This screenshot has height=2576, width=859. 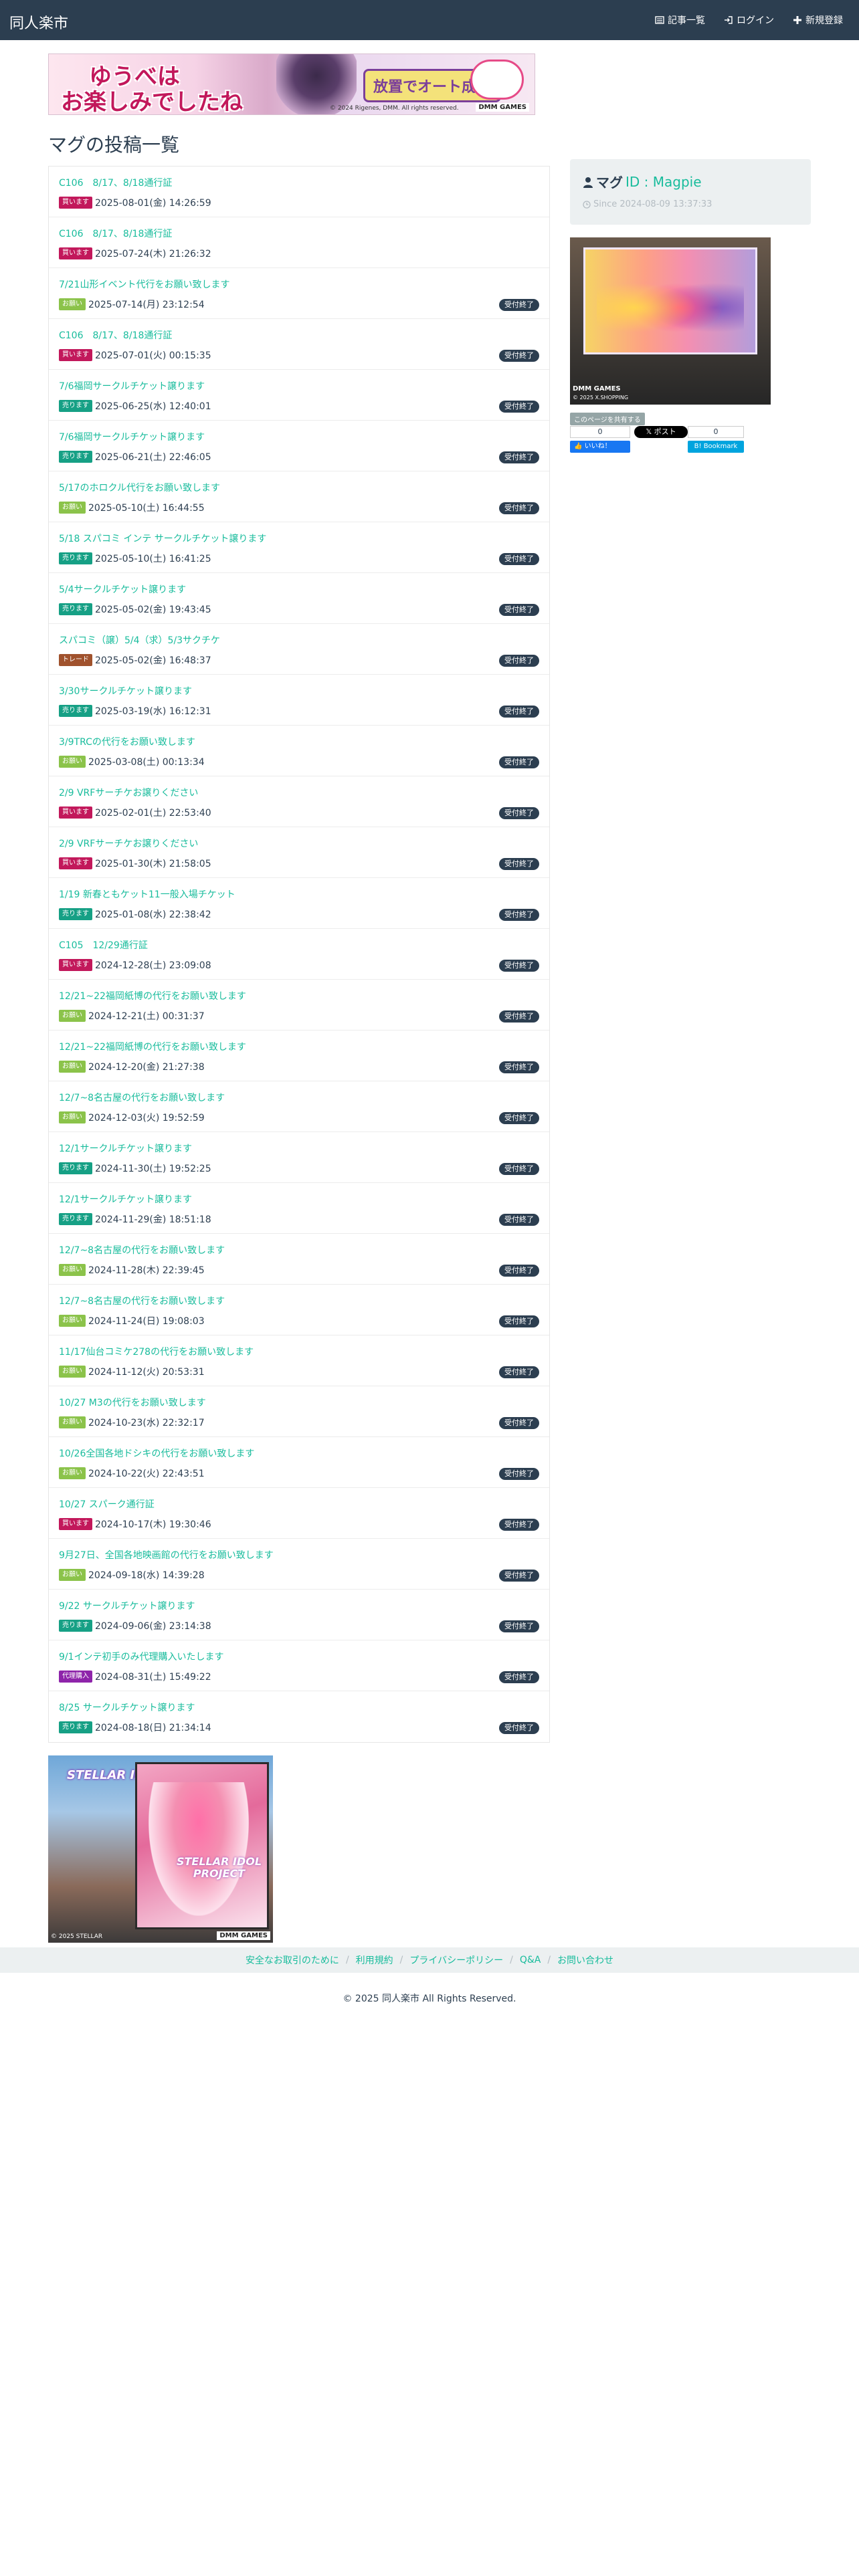 I want to click on nav-register-label: 新規登録, so click(x=824, y=20).